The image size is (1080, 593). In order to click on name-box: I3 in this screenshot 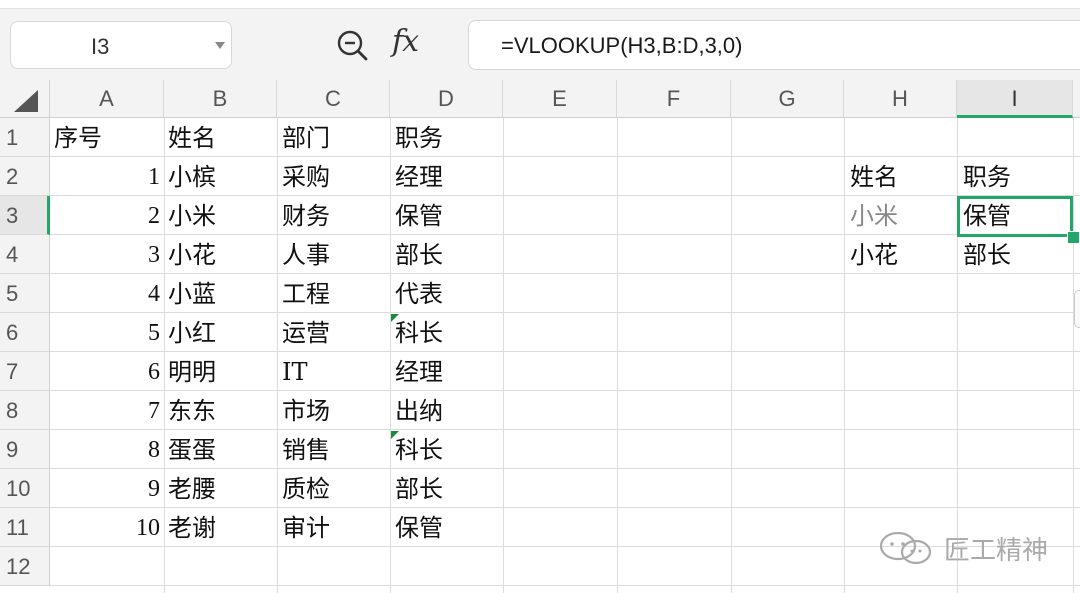, I will do `click(121, 45)`.